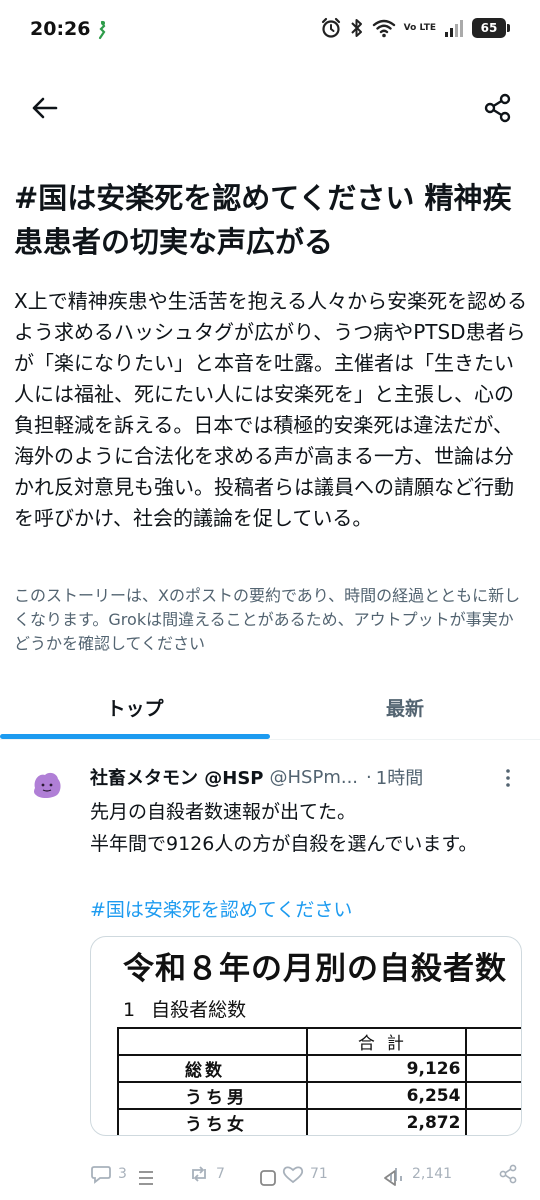 The height and width of the screenshot is (1200, 540). What do you see at coordinates (387, 1121) in the screenshot?
I see `table-value: 2,872` at bounding box center [387, 1121].